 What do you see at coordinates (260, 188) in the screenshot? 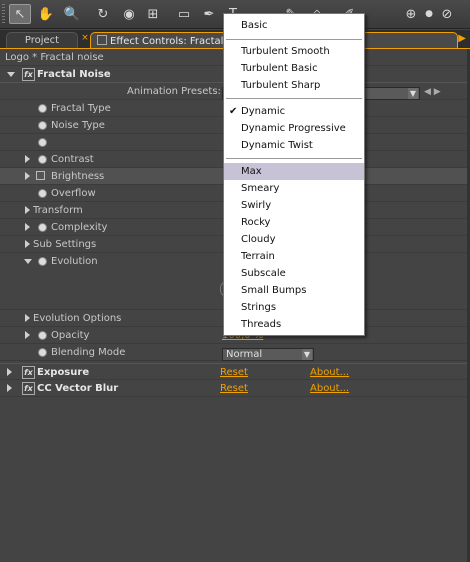
I see `menu-item-label: Smeary` at bounding box center [260, 188].